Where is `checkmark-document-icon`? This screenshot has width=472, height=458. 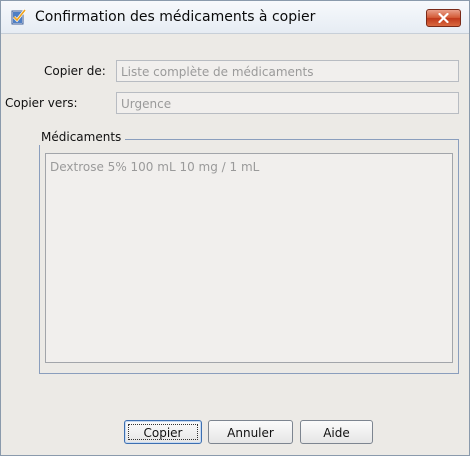
checkmark-document-icon is located at coordinates (19, 17).